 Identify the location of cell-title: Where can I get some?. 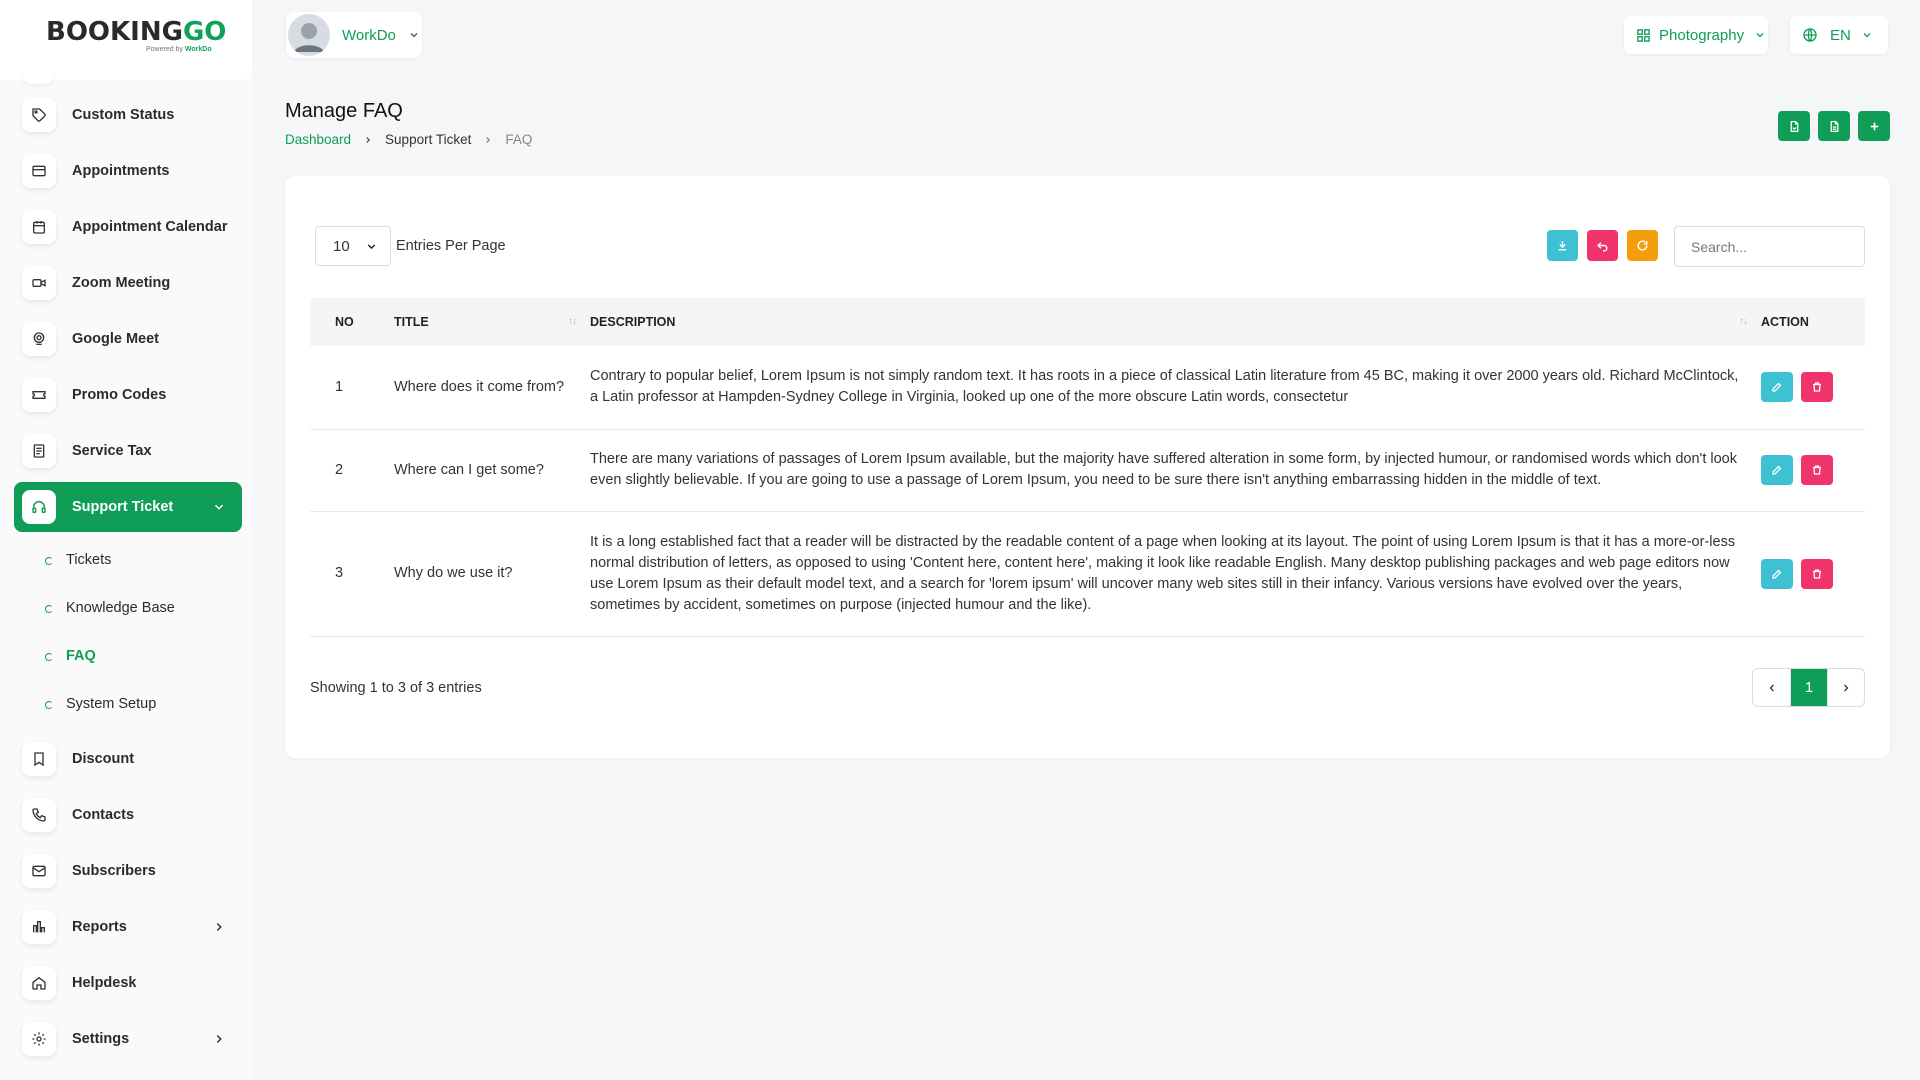
(469, 469).